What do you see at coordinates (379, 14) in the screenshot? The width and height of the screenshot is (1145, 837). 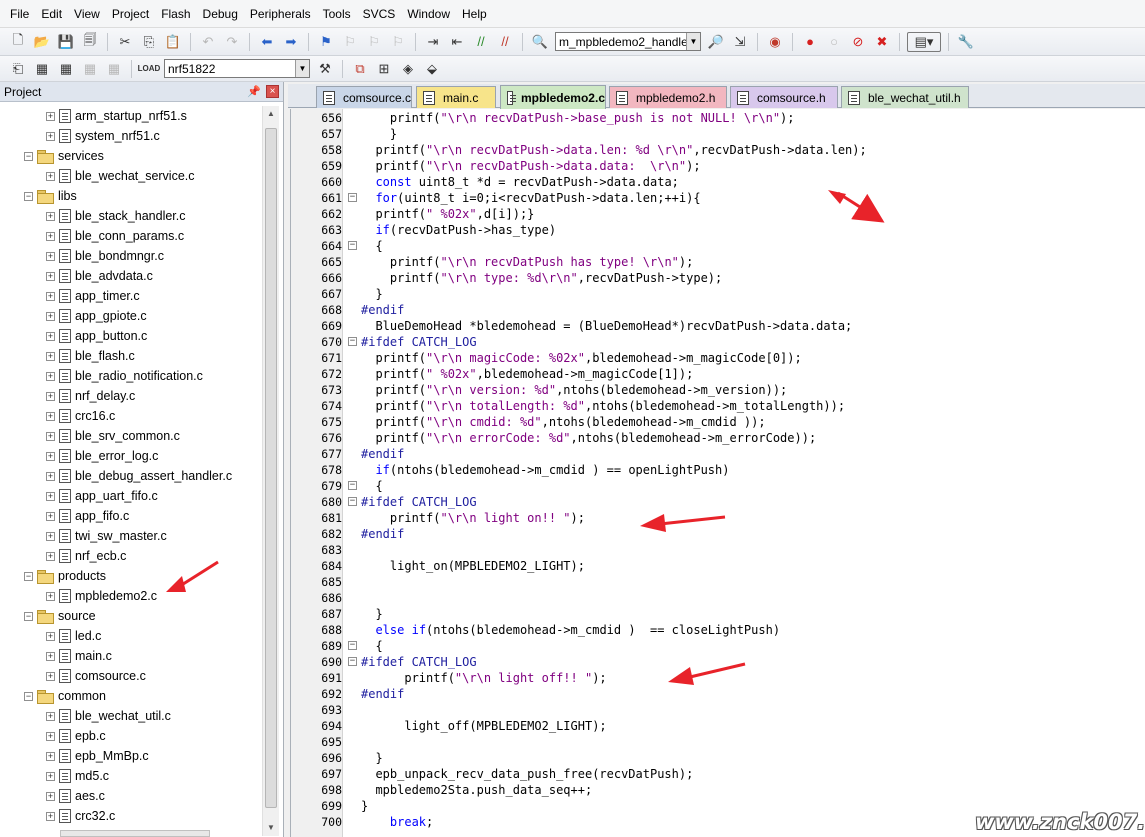 I see `menu-svcs: SVCS` at bounding box center [379, 14].